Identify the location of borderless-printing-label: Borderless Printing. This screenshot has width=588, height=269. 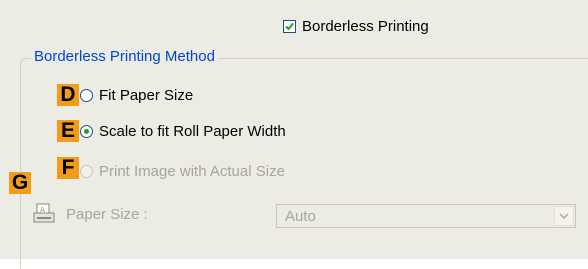
(365, 26).